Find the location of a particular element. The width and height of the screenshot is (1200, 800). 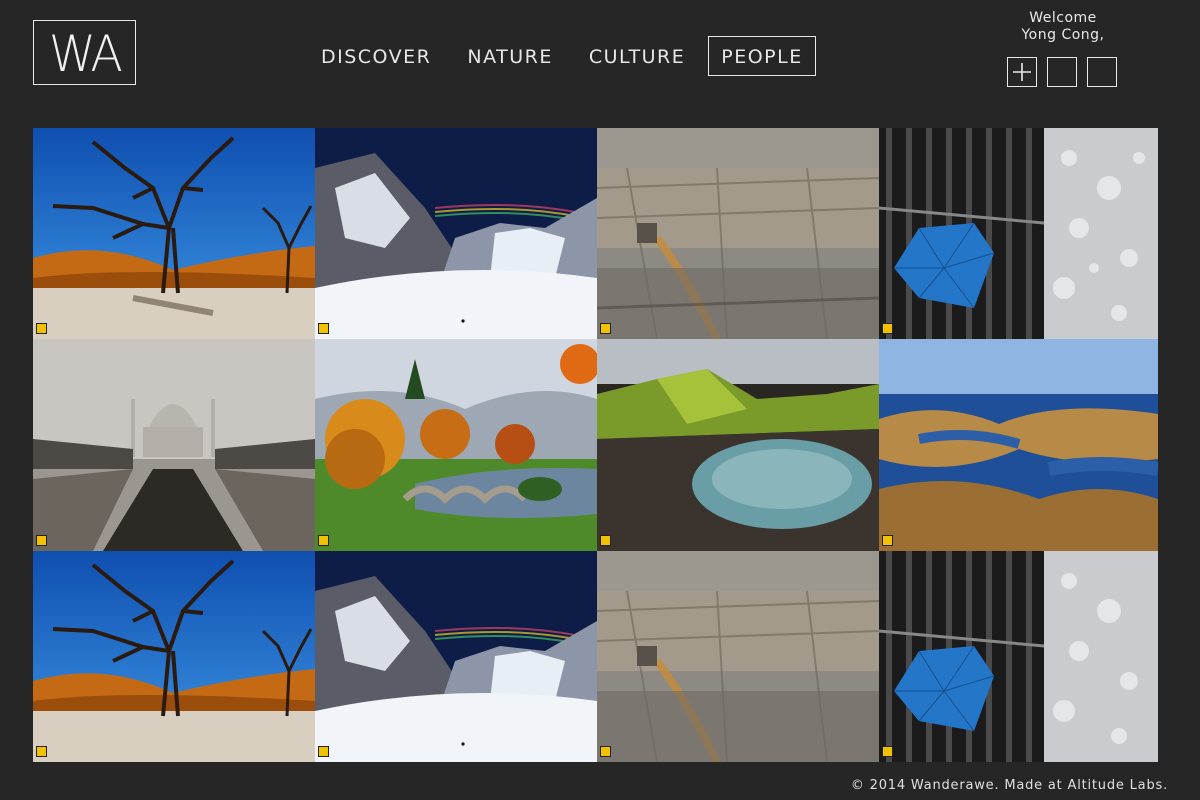

foggy-taj-mahal-image is located at coordinates (174, 445).